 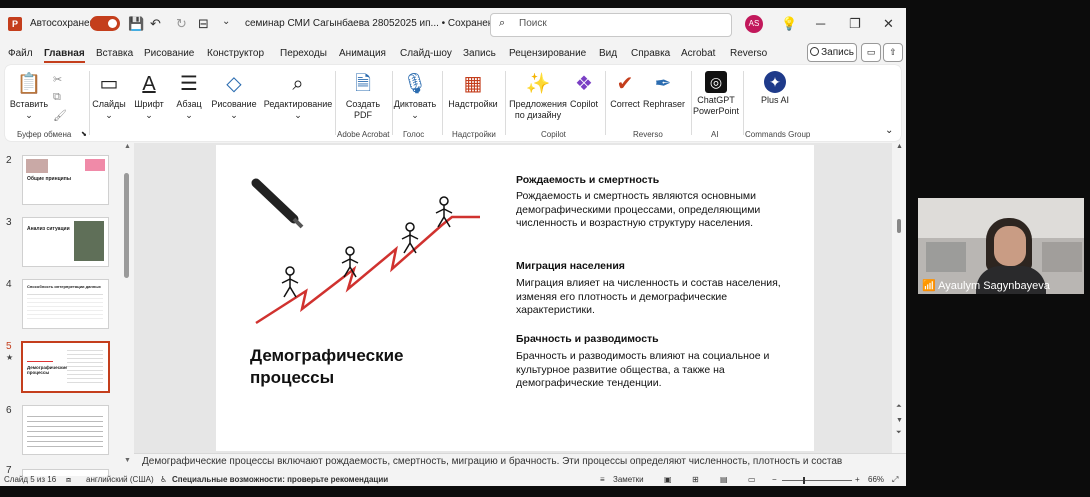 I want to click on menu-draw: Рисование, so click(x=169, y=53).